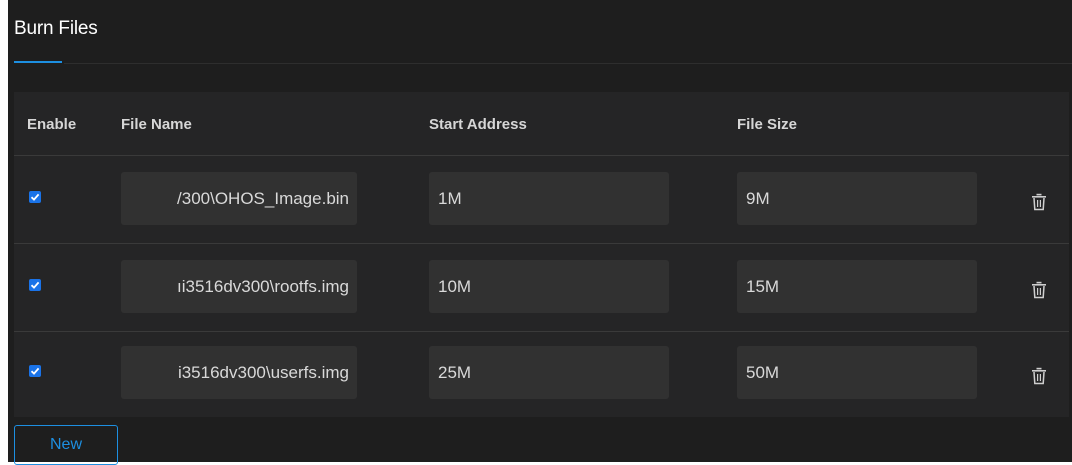 This screenshot has height=465, width=1072. I want to click on start-address-input: 25M, so click(549, 372).